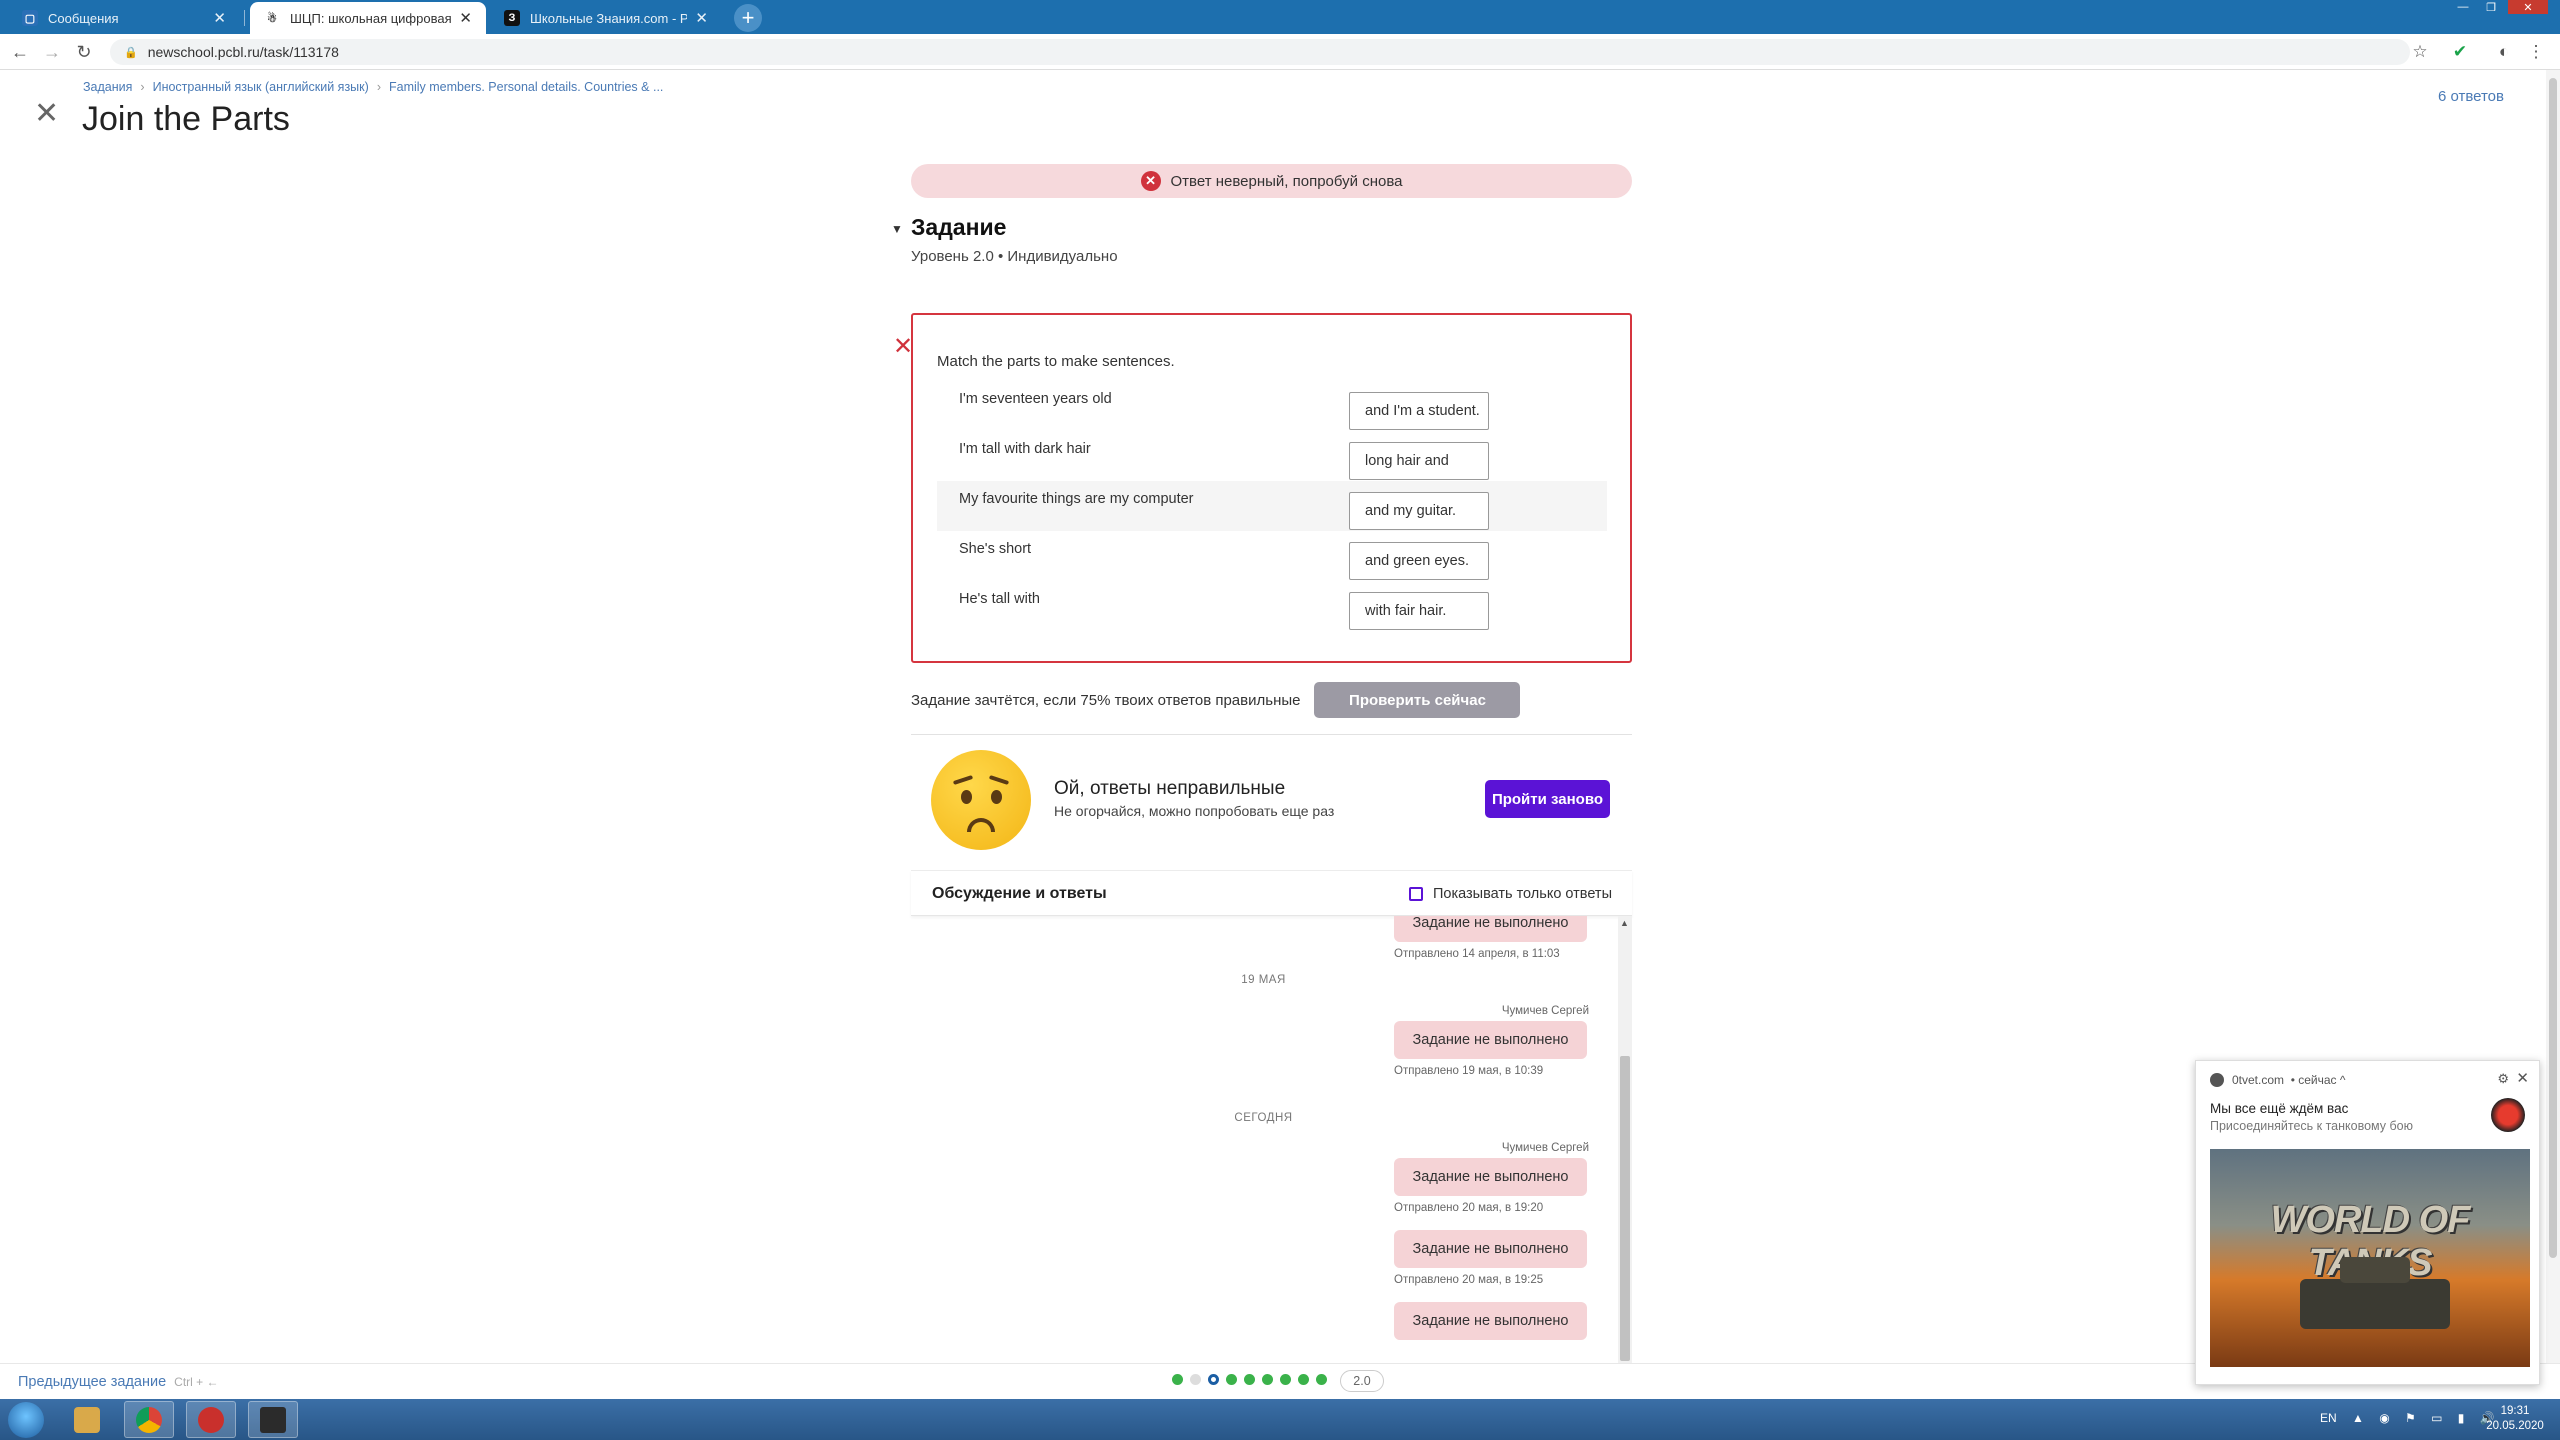 The height and width of the screenshot is (1440, 2560). Describe the element at coordinates (30, 18) in the screenshot. I see `messages-favicon-icon: ▢` at that location.